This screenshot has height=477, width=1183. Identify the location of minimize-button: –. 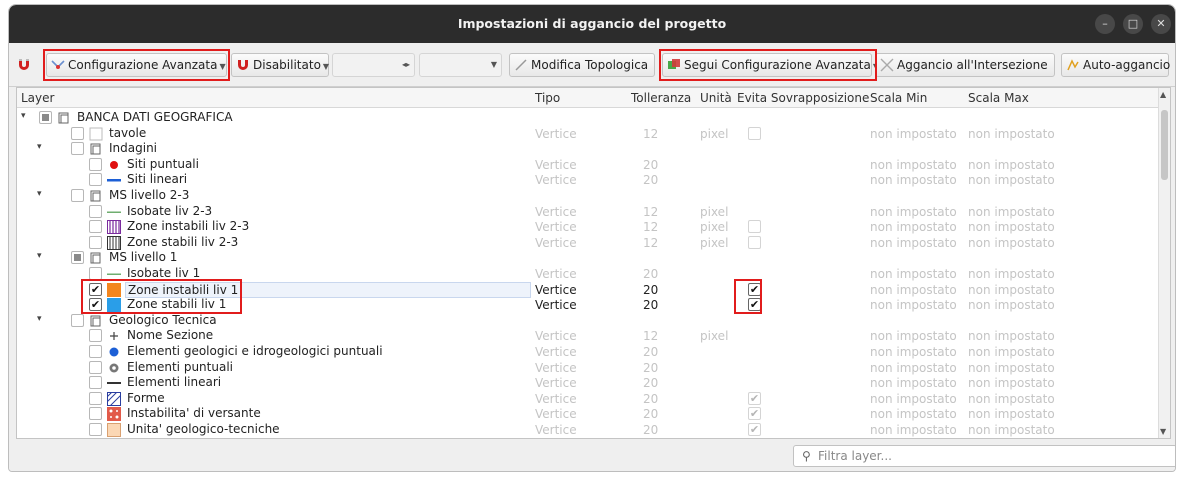
(1105, 24).